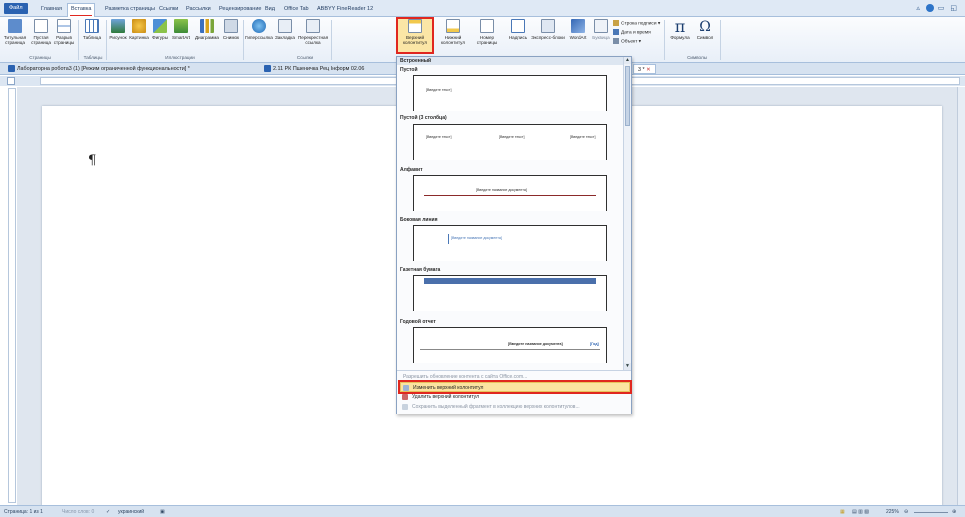  What do you see at coordinates (601, 29) in the screenshot?
I see `dropcap-button: Буквица` at bounding box center [601, 29].